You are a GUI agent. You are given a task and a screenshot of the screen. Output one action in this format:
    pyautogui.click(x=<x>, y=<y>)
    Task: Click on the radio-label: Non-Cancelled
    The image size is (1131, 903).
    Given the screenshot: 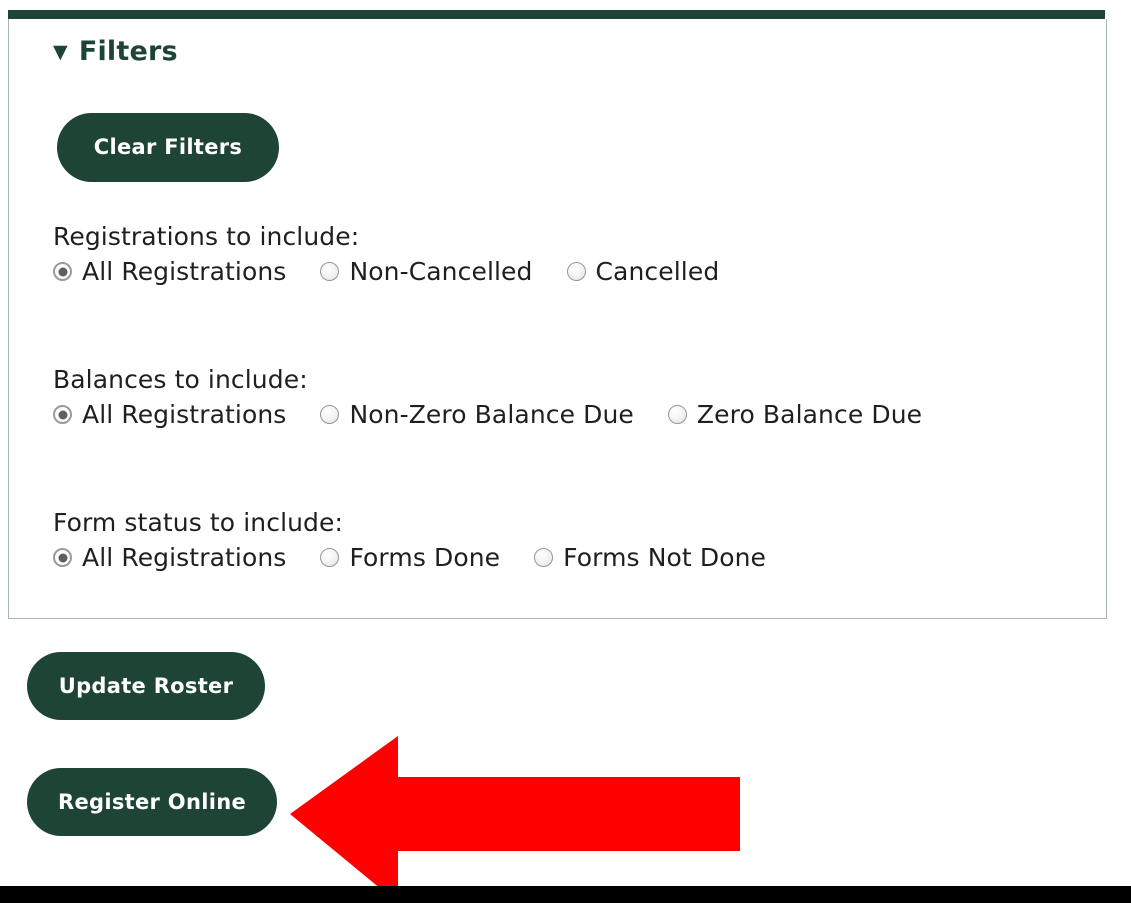 What is the action you would take?
    pyautogui.click(x=441, y=272)
    